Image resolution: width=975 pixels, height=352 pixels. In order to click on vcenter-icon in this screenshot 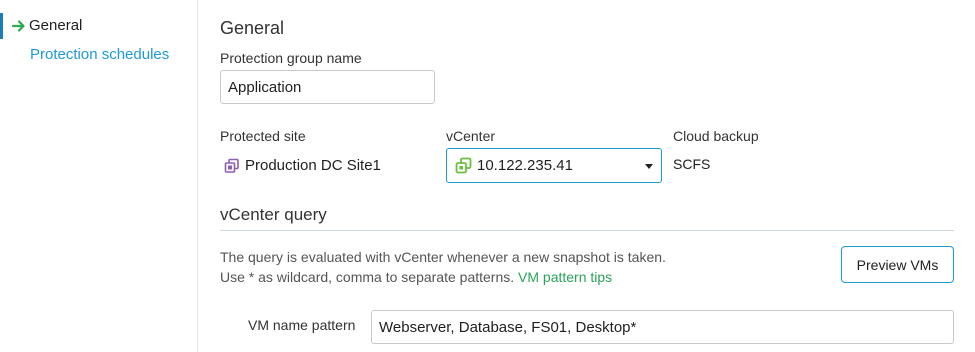, I will do `click(463, 165)`.